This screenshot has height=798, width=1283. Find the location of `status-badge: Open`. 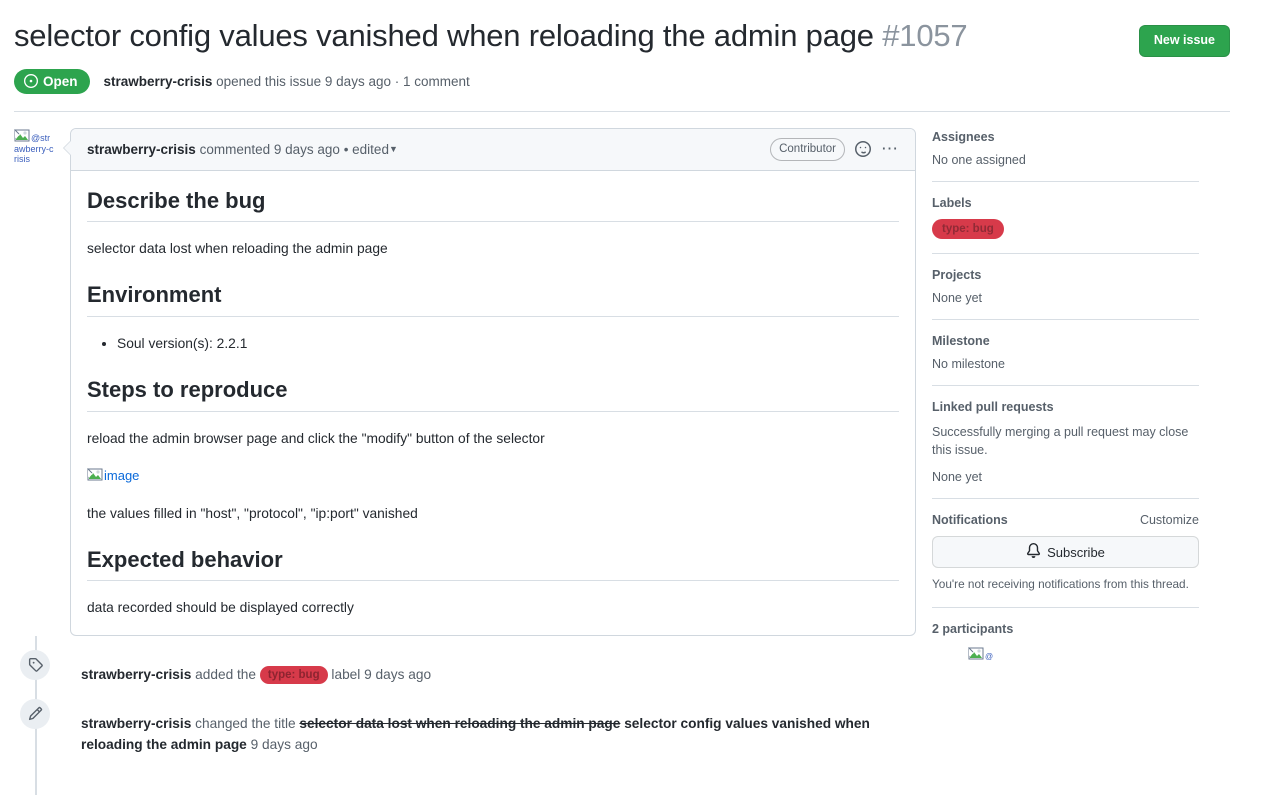

status-badge: Open is located at coordinates (52, 81).